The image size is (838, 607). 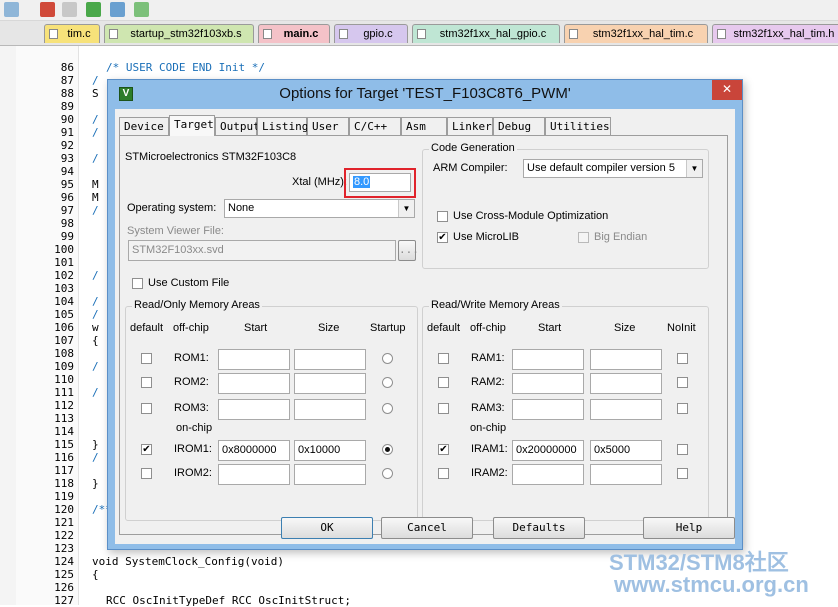 I want to click on file-tab-tim-c: tim.c, so click(x=72, y=33).